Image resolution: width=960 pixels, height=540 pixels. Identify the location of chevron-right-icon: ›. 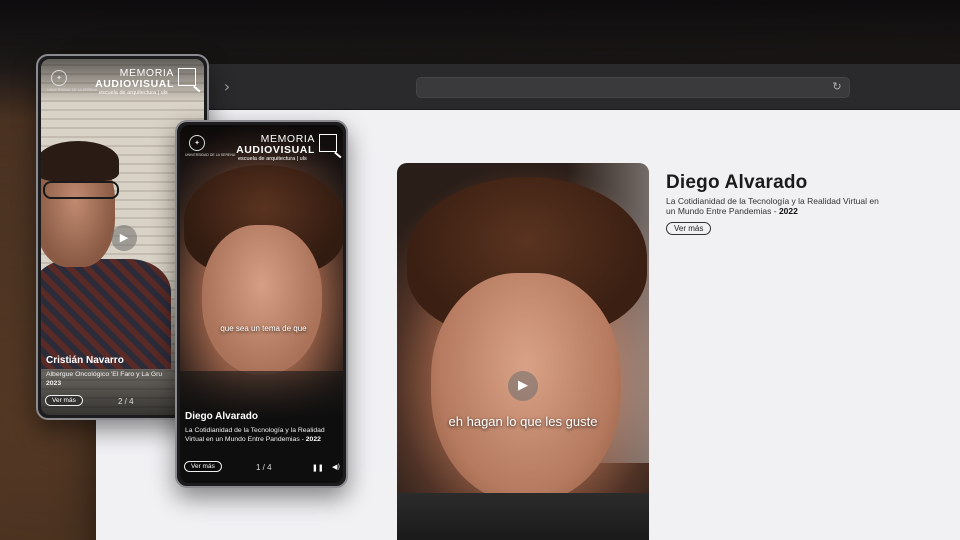
(227, 87).